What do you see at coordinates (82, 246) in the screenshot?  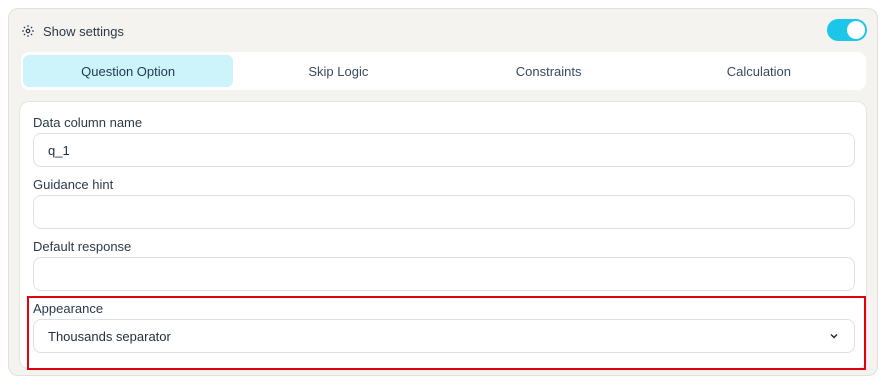 I see `default-response-label: Default response` at bounding box center [82, 246].